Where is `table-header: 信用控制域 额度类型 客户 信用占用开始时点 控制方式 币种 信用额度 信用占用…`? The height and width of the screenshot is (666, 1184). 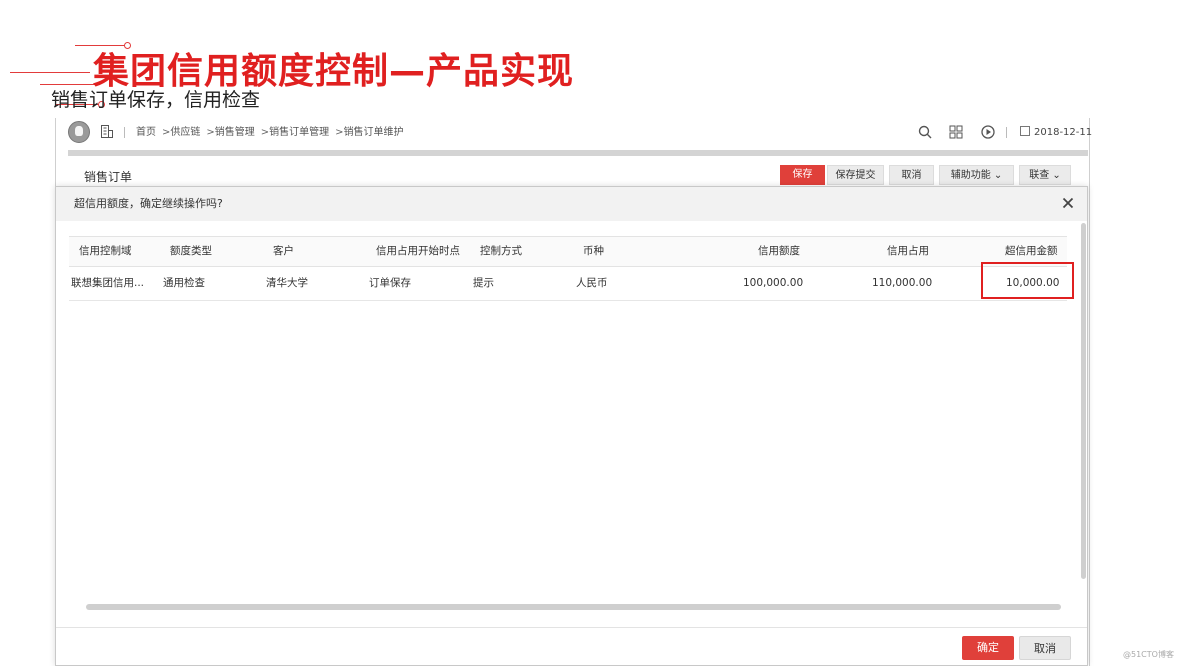
table-header: 信用控制域 额度类型 客户 信用占用开始时点 控制方式 币种 信用额度 信用占用… is located at coordinates (568, 251).